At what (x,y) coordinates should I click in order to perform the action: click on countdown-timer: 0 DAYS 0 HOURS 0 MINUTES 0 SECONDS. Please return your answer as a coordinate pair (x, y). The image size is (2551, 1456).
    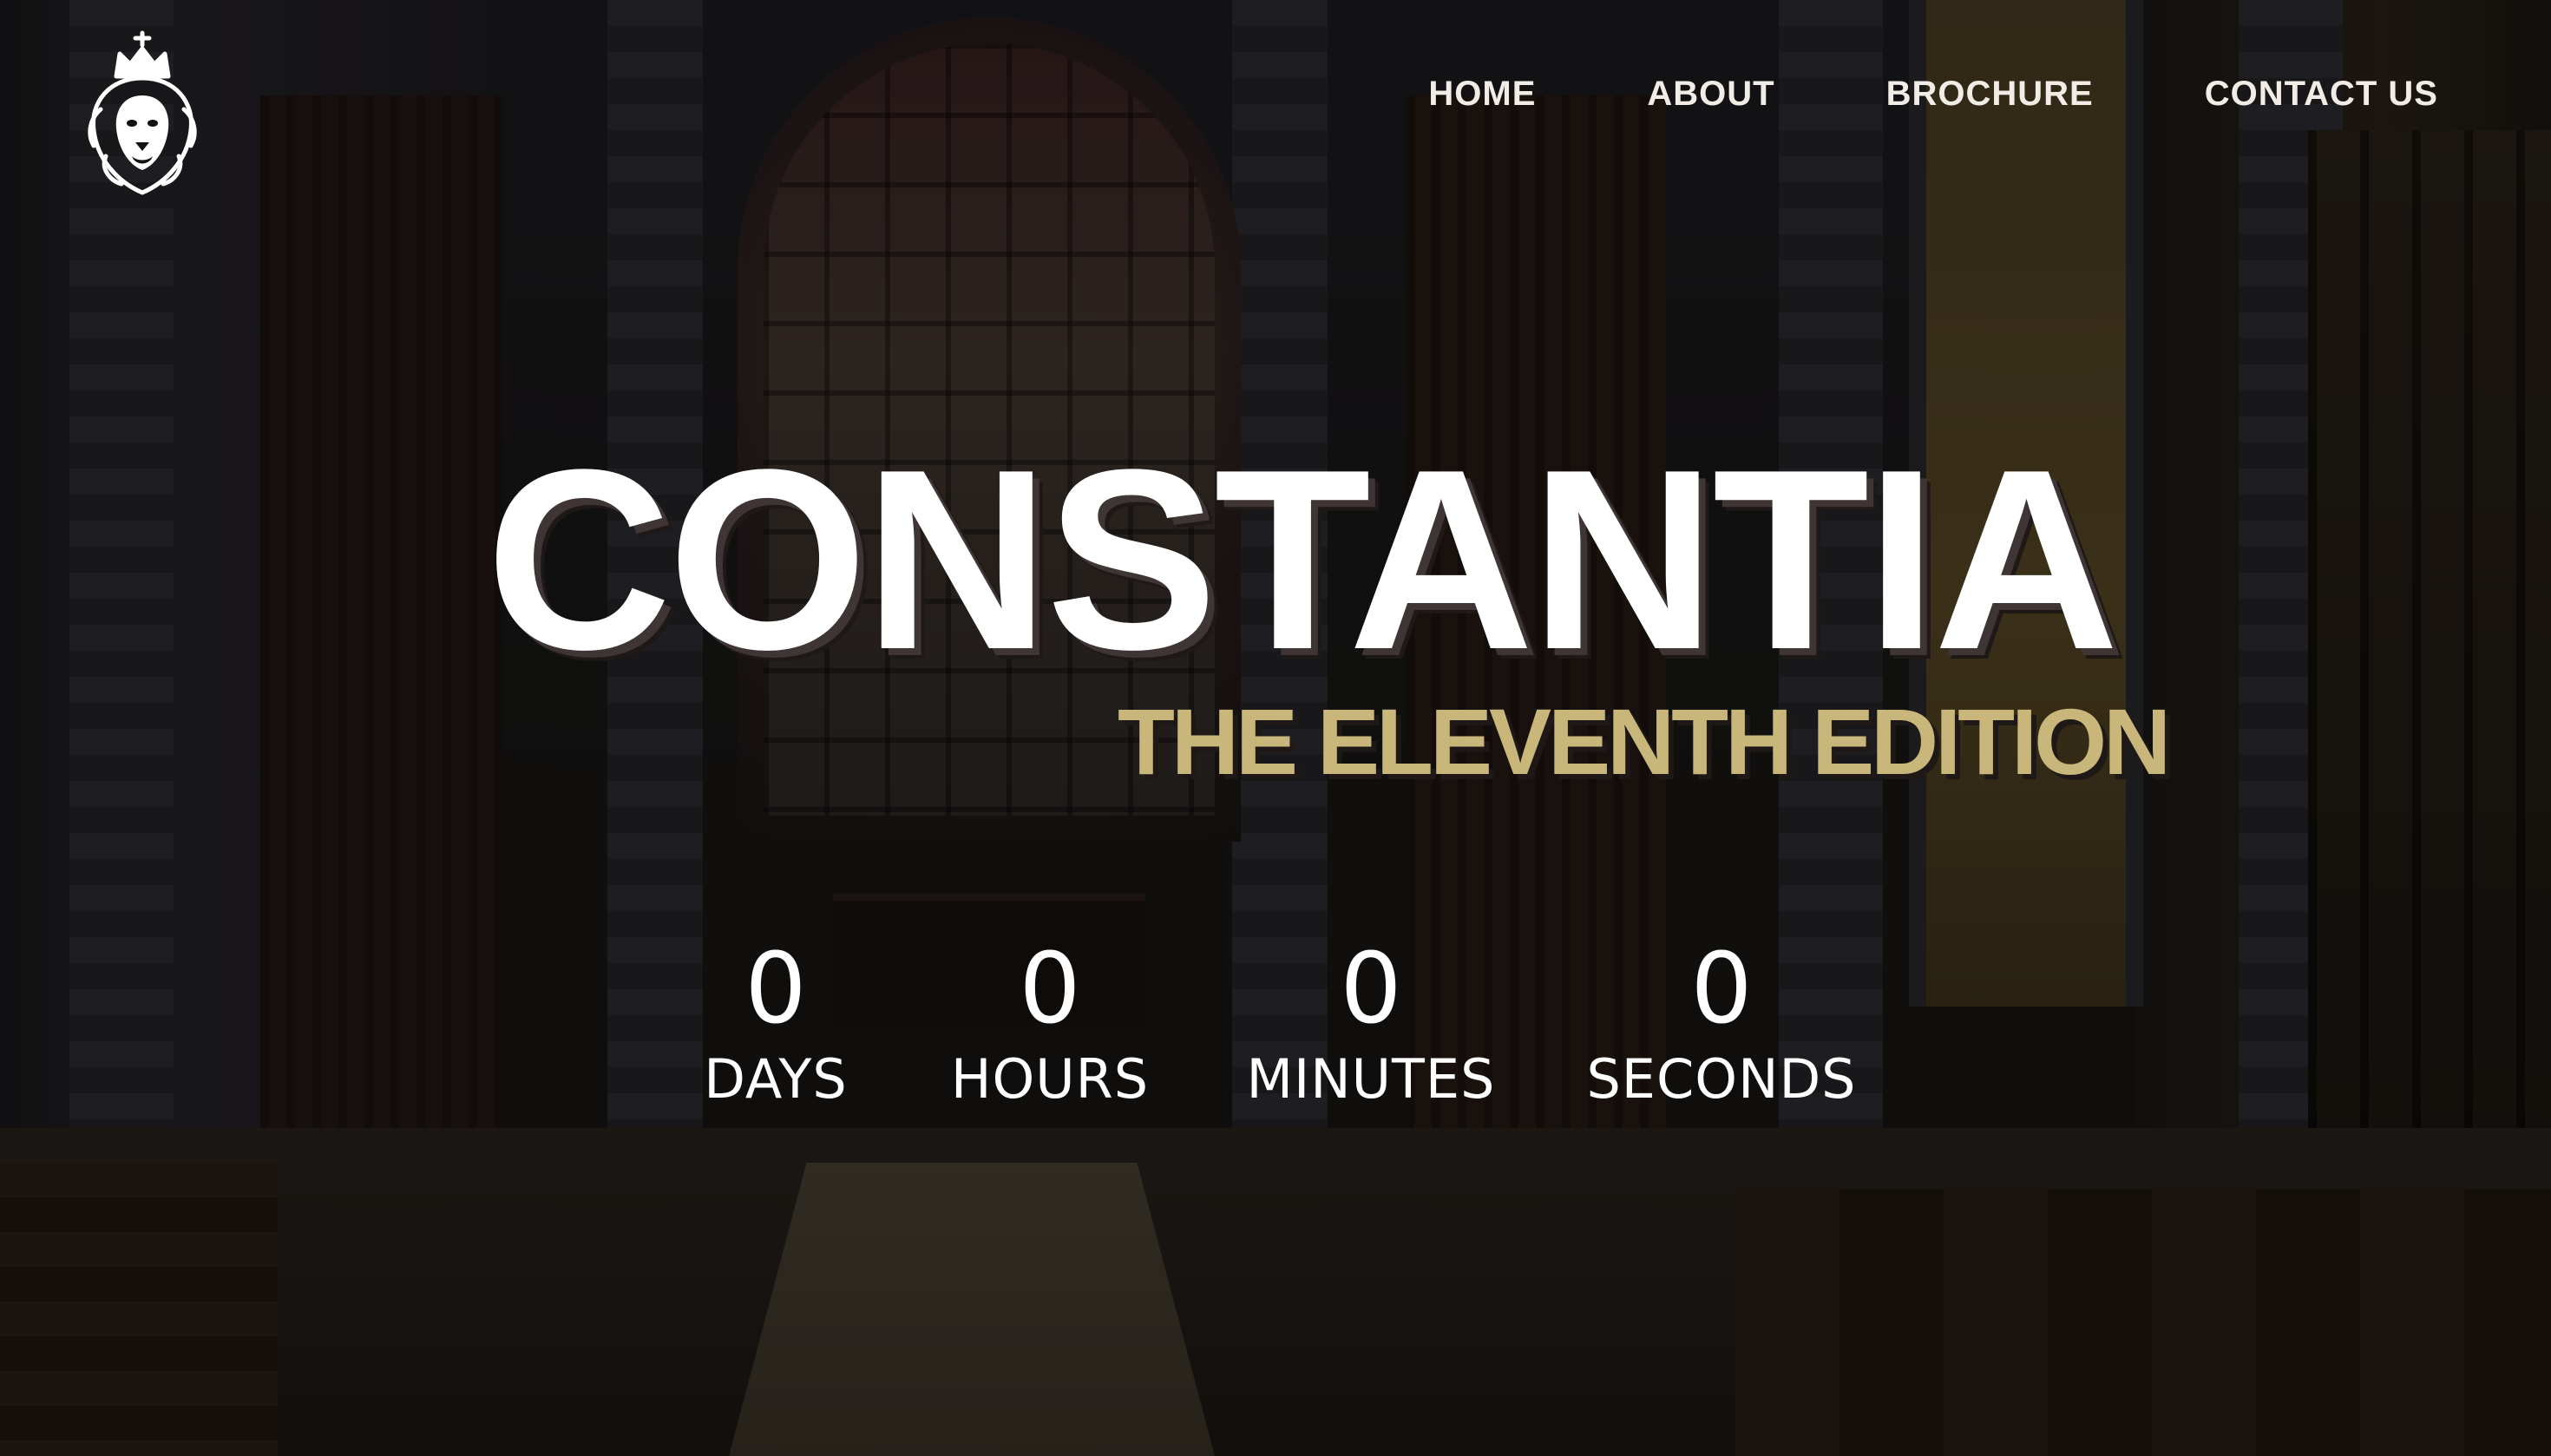
    Looking at the image, I should click on (1275, 1041).